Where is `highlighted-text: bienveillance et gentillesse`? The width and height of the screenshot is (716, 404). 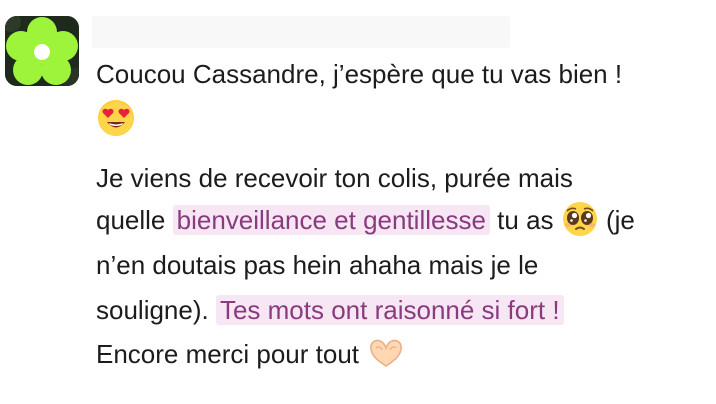
highlighted-text: bienveillance et gentillesse is located at coordinates (331, 220).